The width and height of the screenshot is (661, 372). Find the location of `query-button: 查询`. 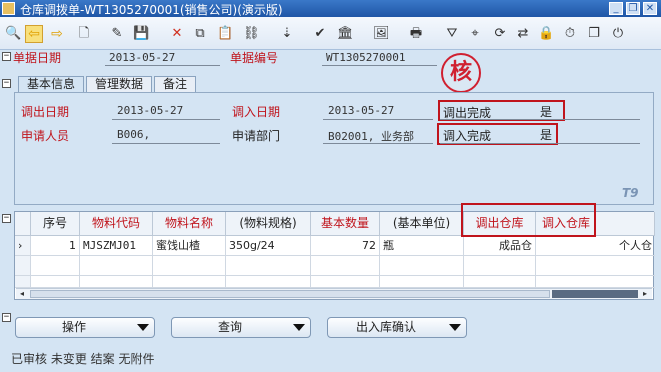

query-button: 查询 is located at coordinates (241, 327).